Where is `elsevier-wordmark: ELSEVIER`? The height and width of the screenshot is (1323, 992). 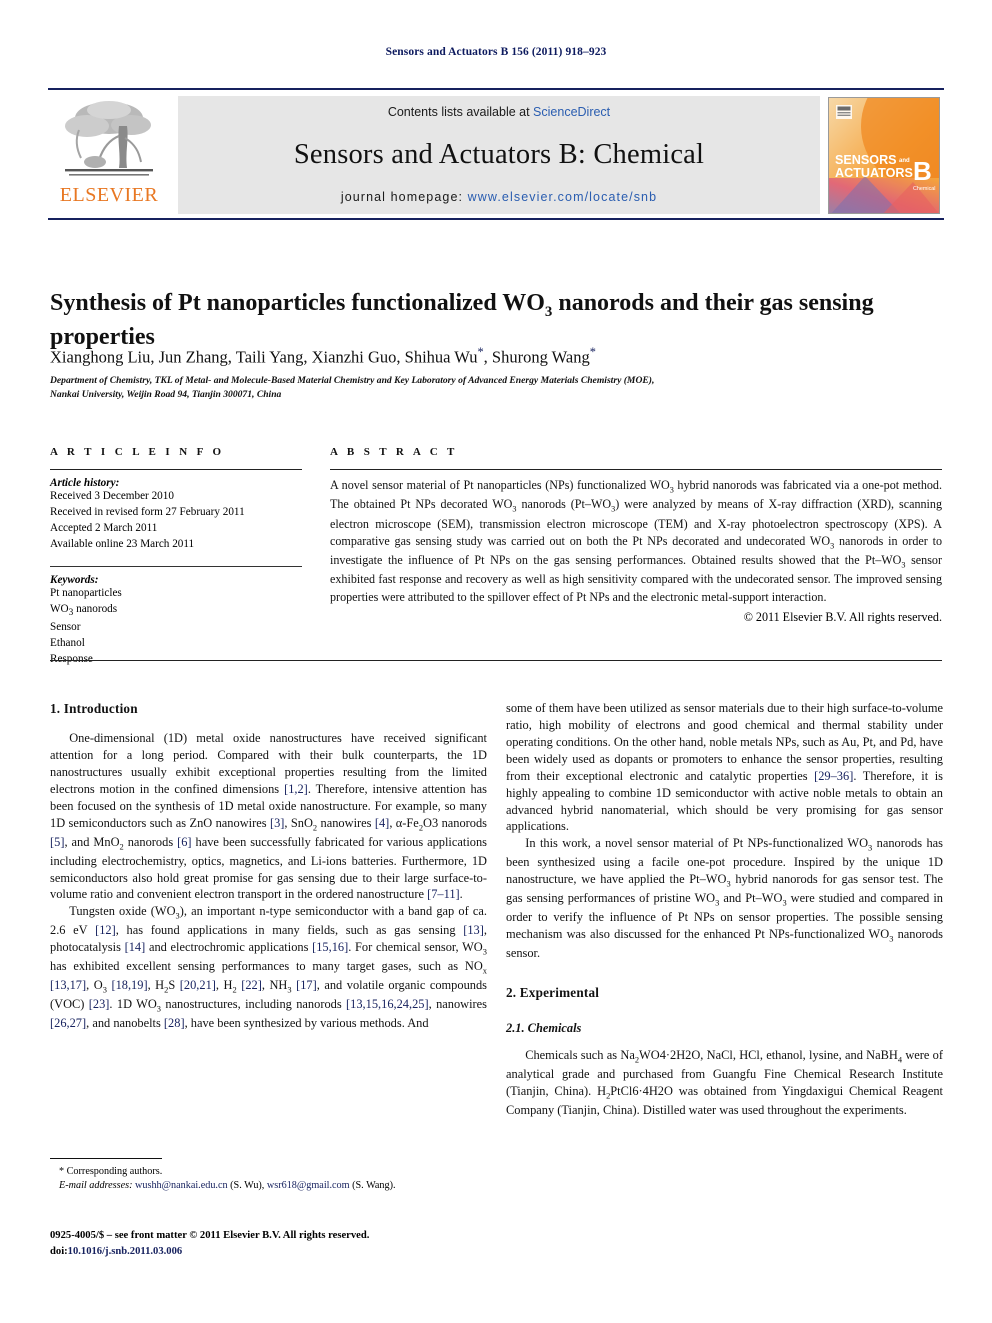 elsevier-wordmark: ELSEVIER is located at coordinates (109, 195).